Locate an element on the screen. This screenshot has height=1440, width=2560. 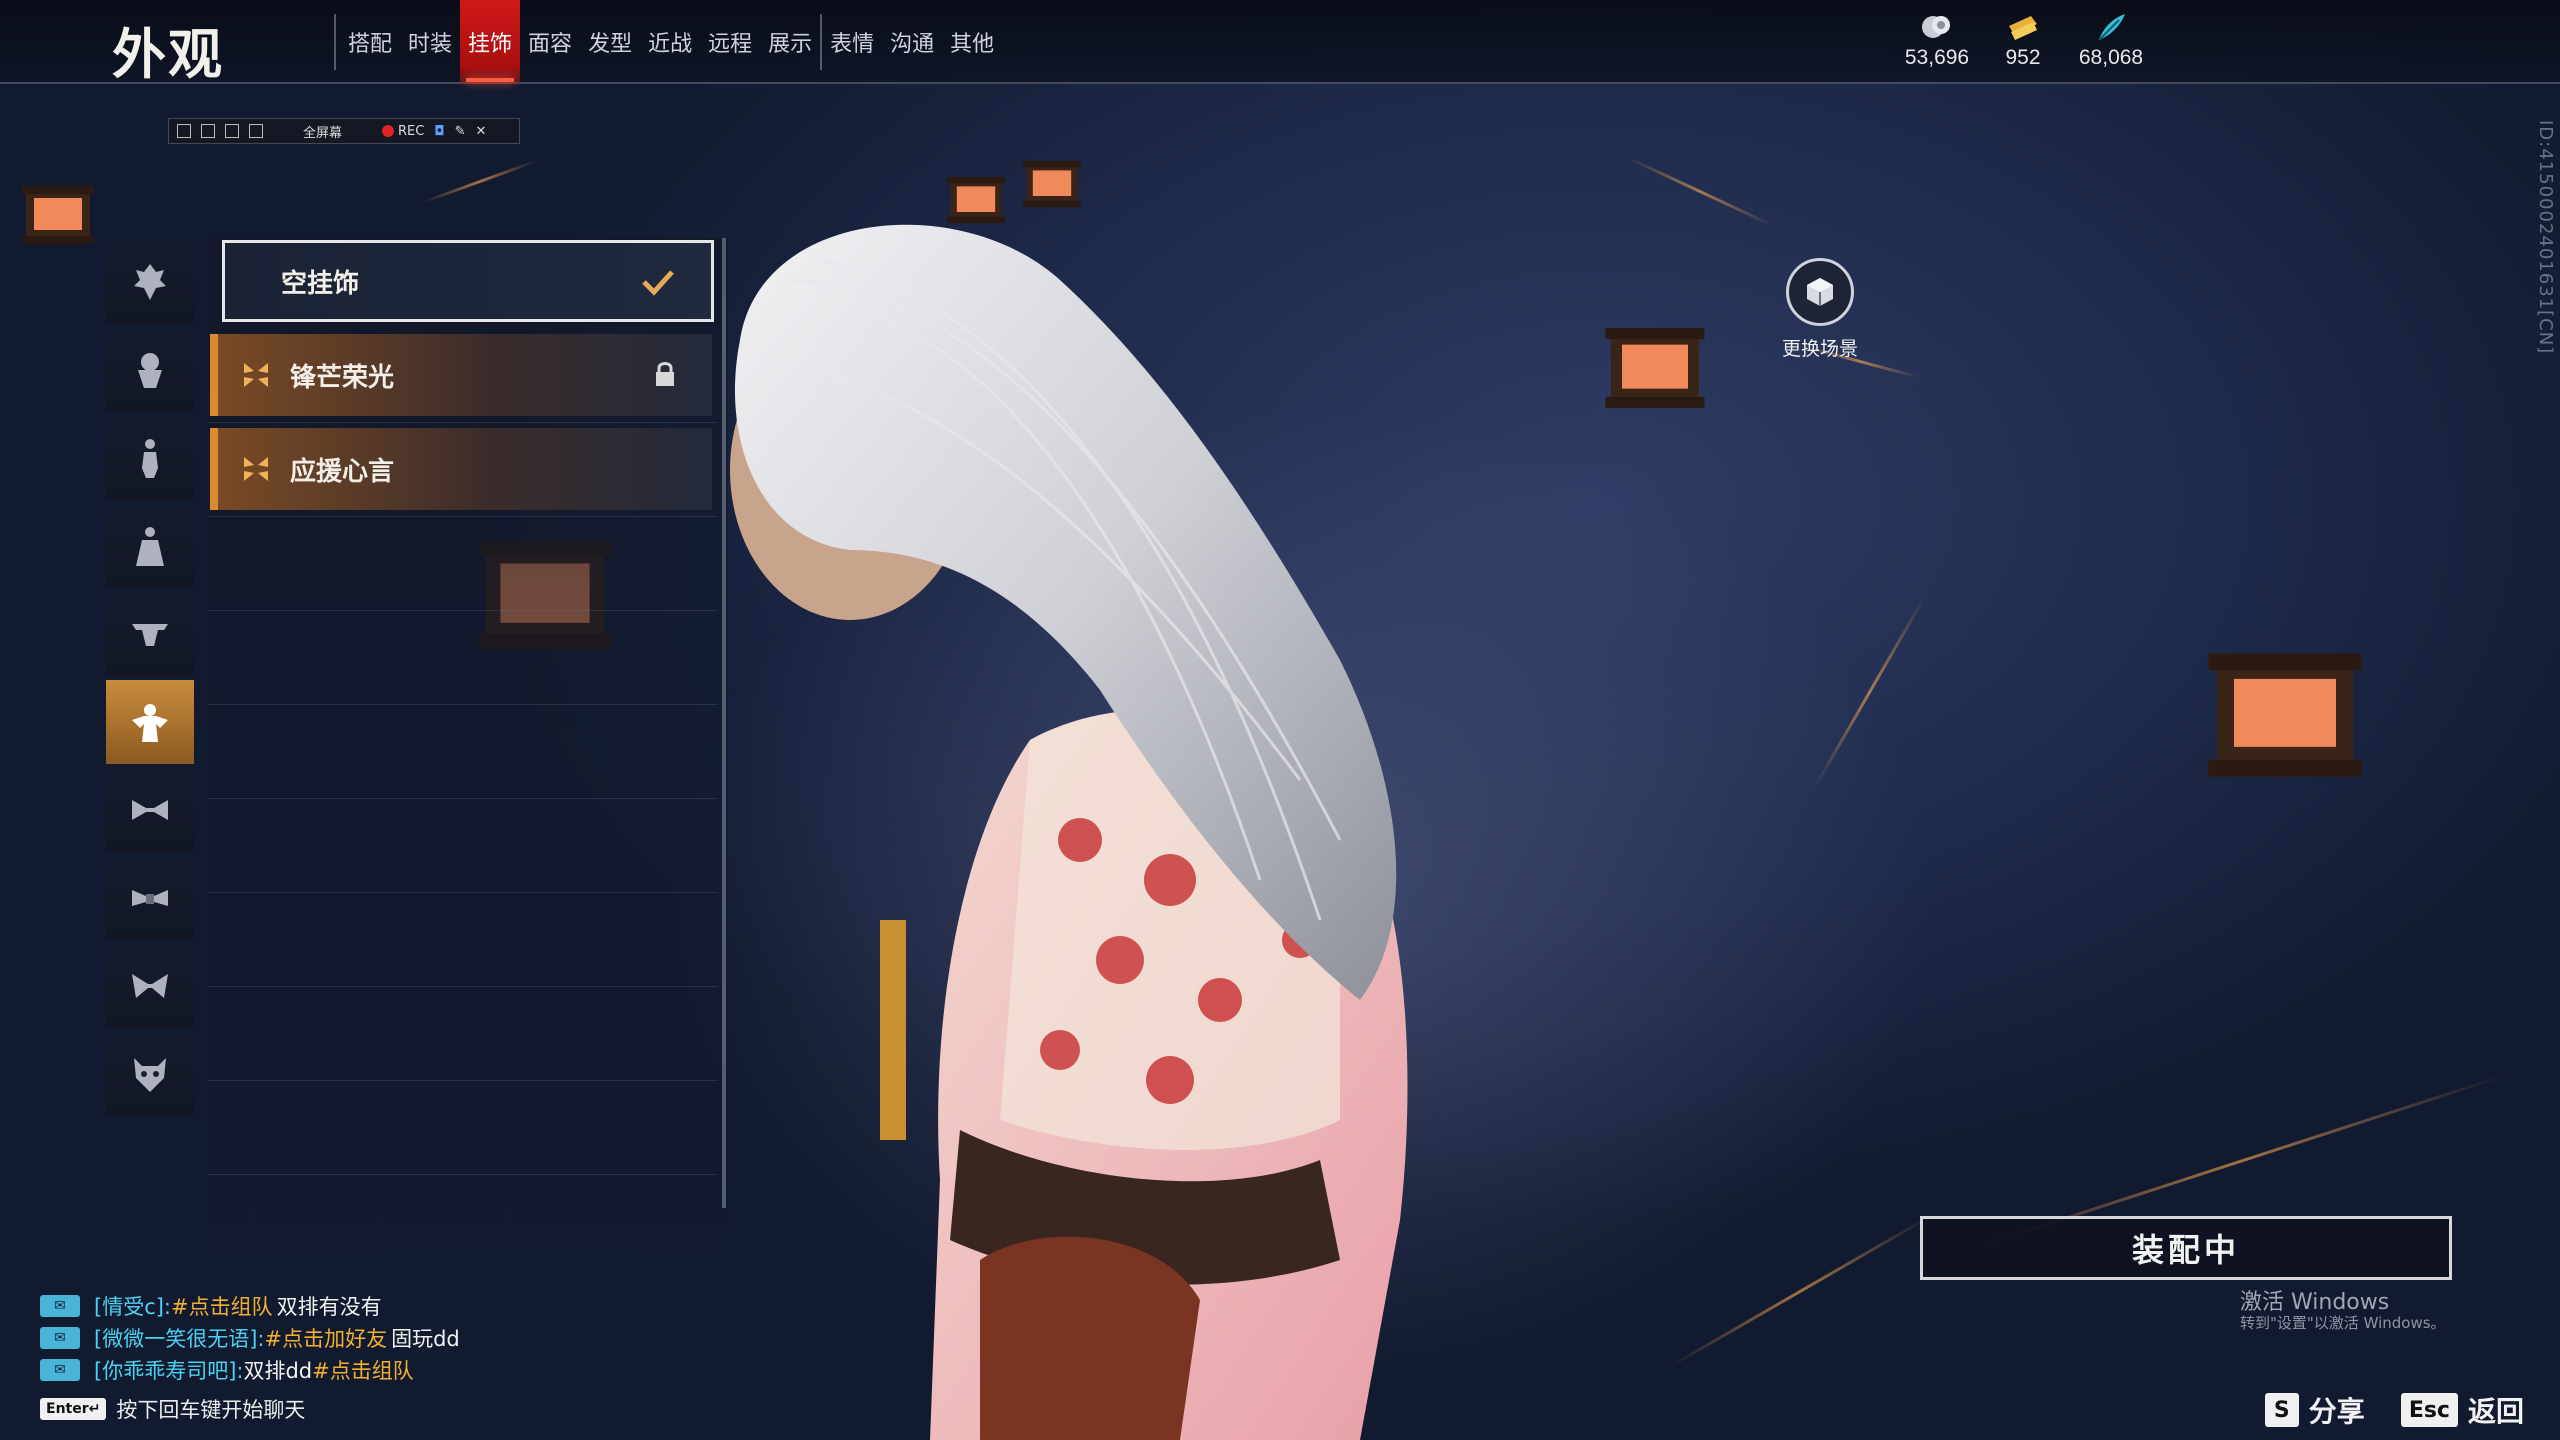
esc-key-badge: Esc is located at coordinates (2429, 1410).